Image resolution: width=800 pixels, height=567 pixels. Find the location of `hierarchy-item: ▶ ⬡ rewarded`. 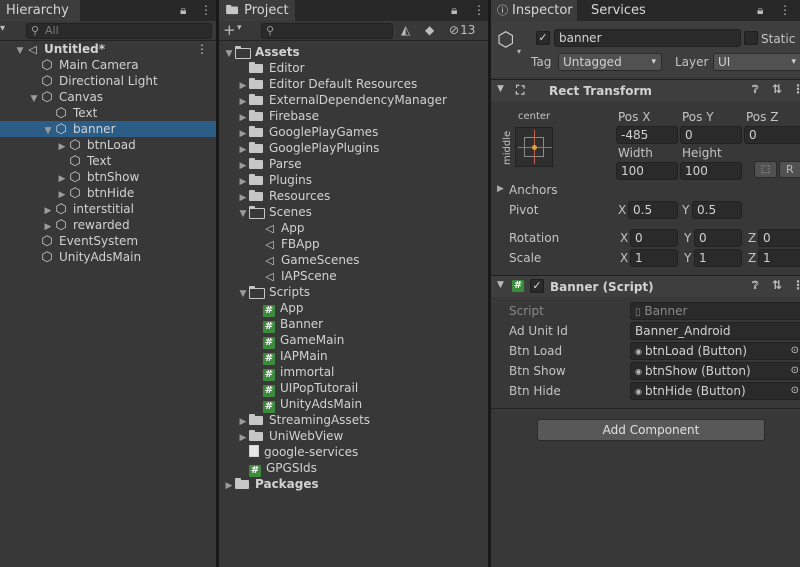

hierarchy-item: ▶ ⬡ rewarded is located at coordinates (108, 225).